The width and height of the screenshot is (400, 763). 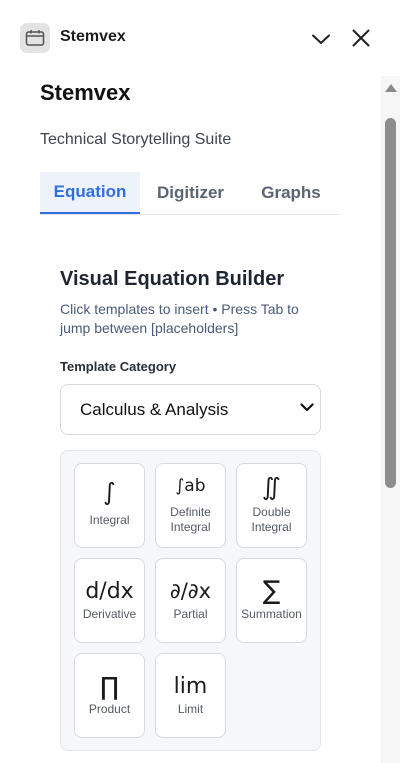 I want to click on integral-symbol: ∫, so click(x=109, y=492).